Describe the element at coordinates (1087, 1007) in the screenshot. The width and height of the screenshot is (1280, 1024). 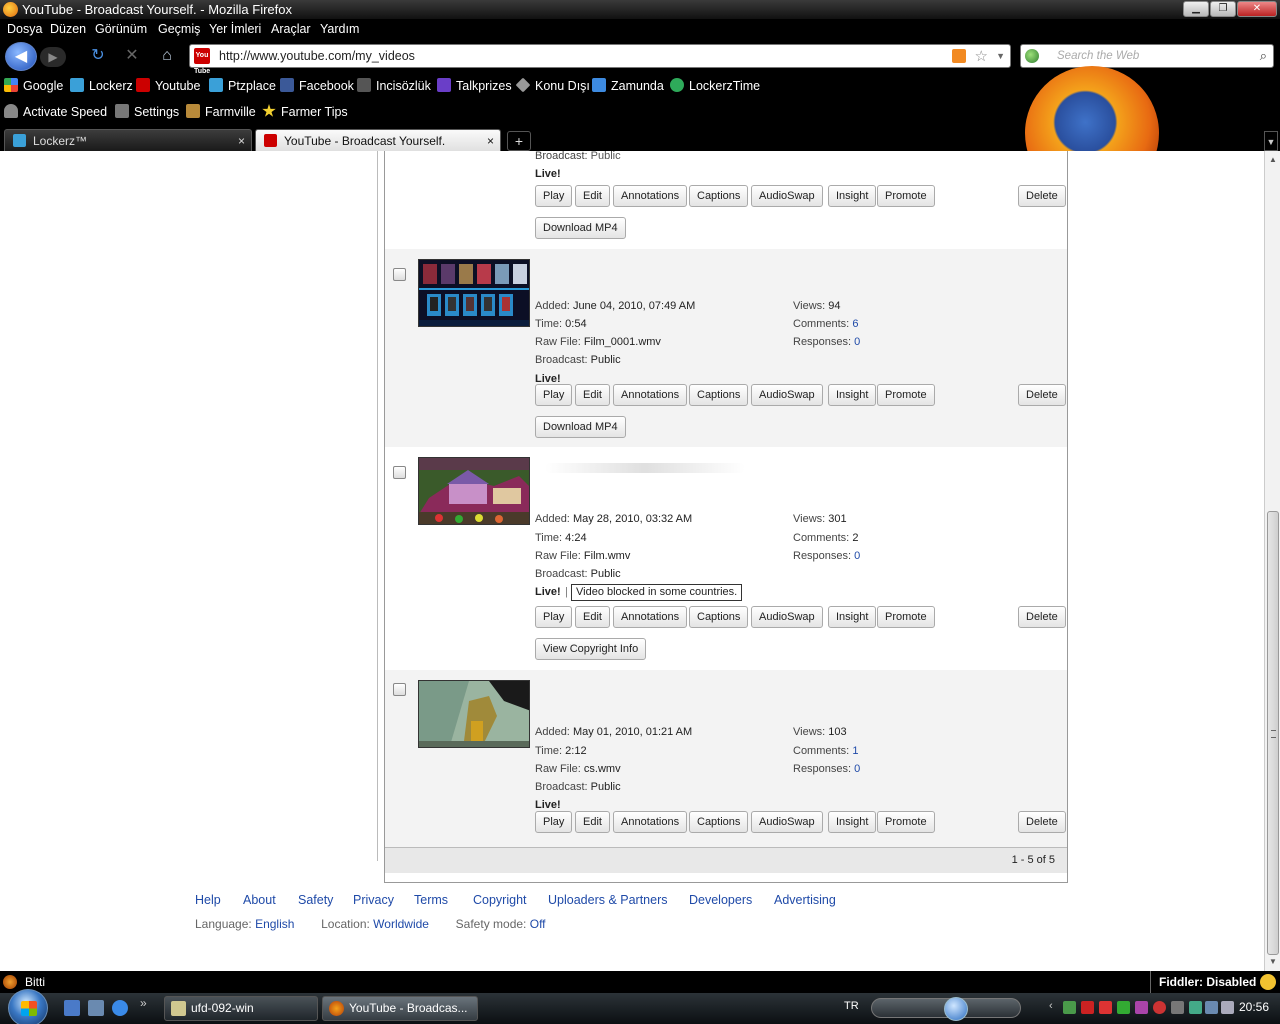
I see `ati-icon` at that location.